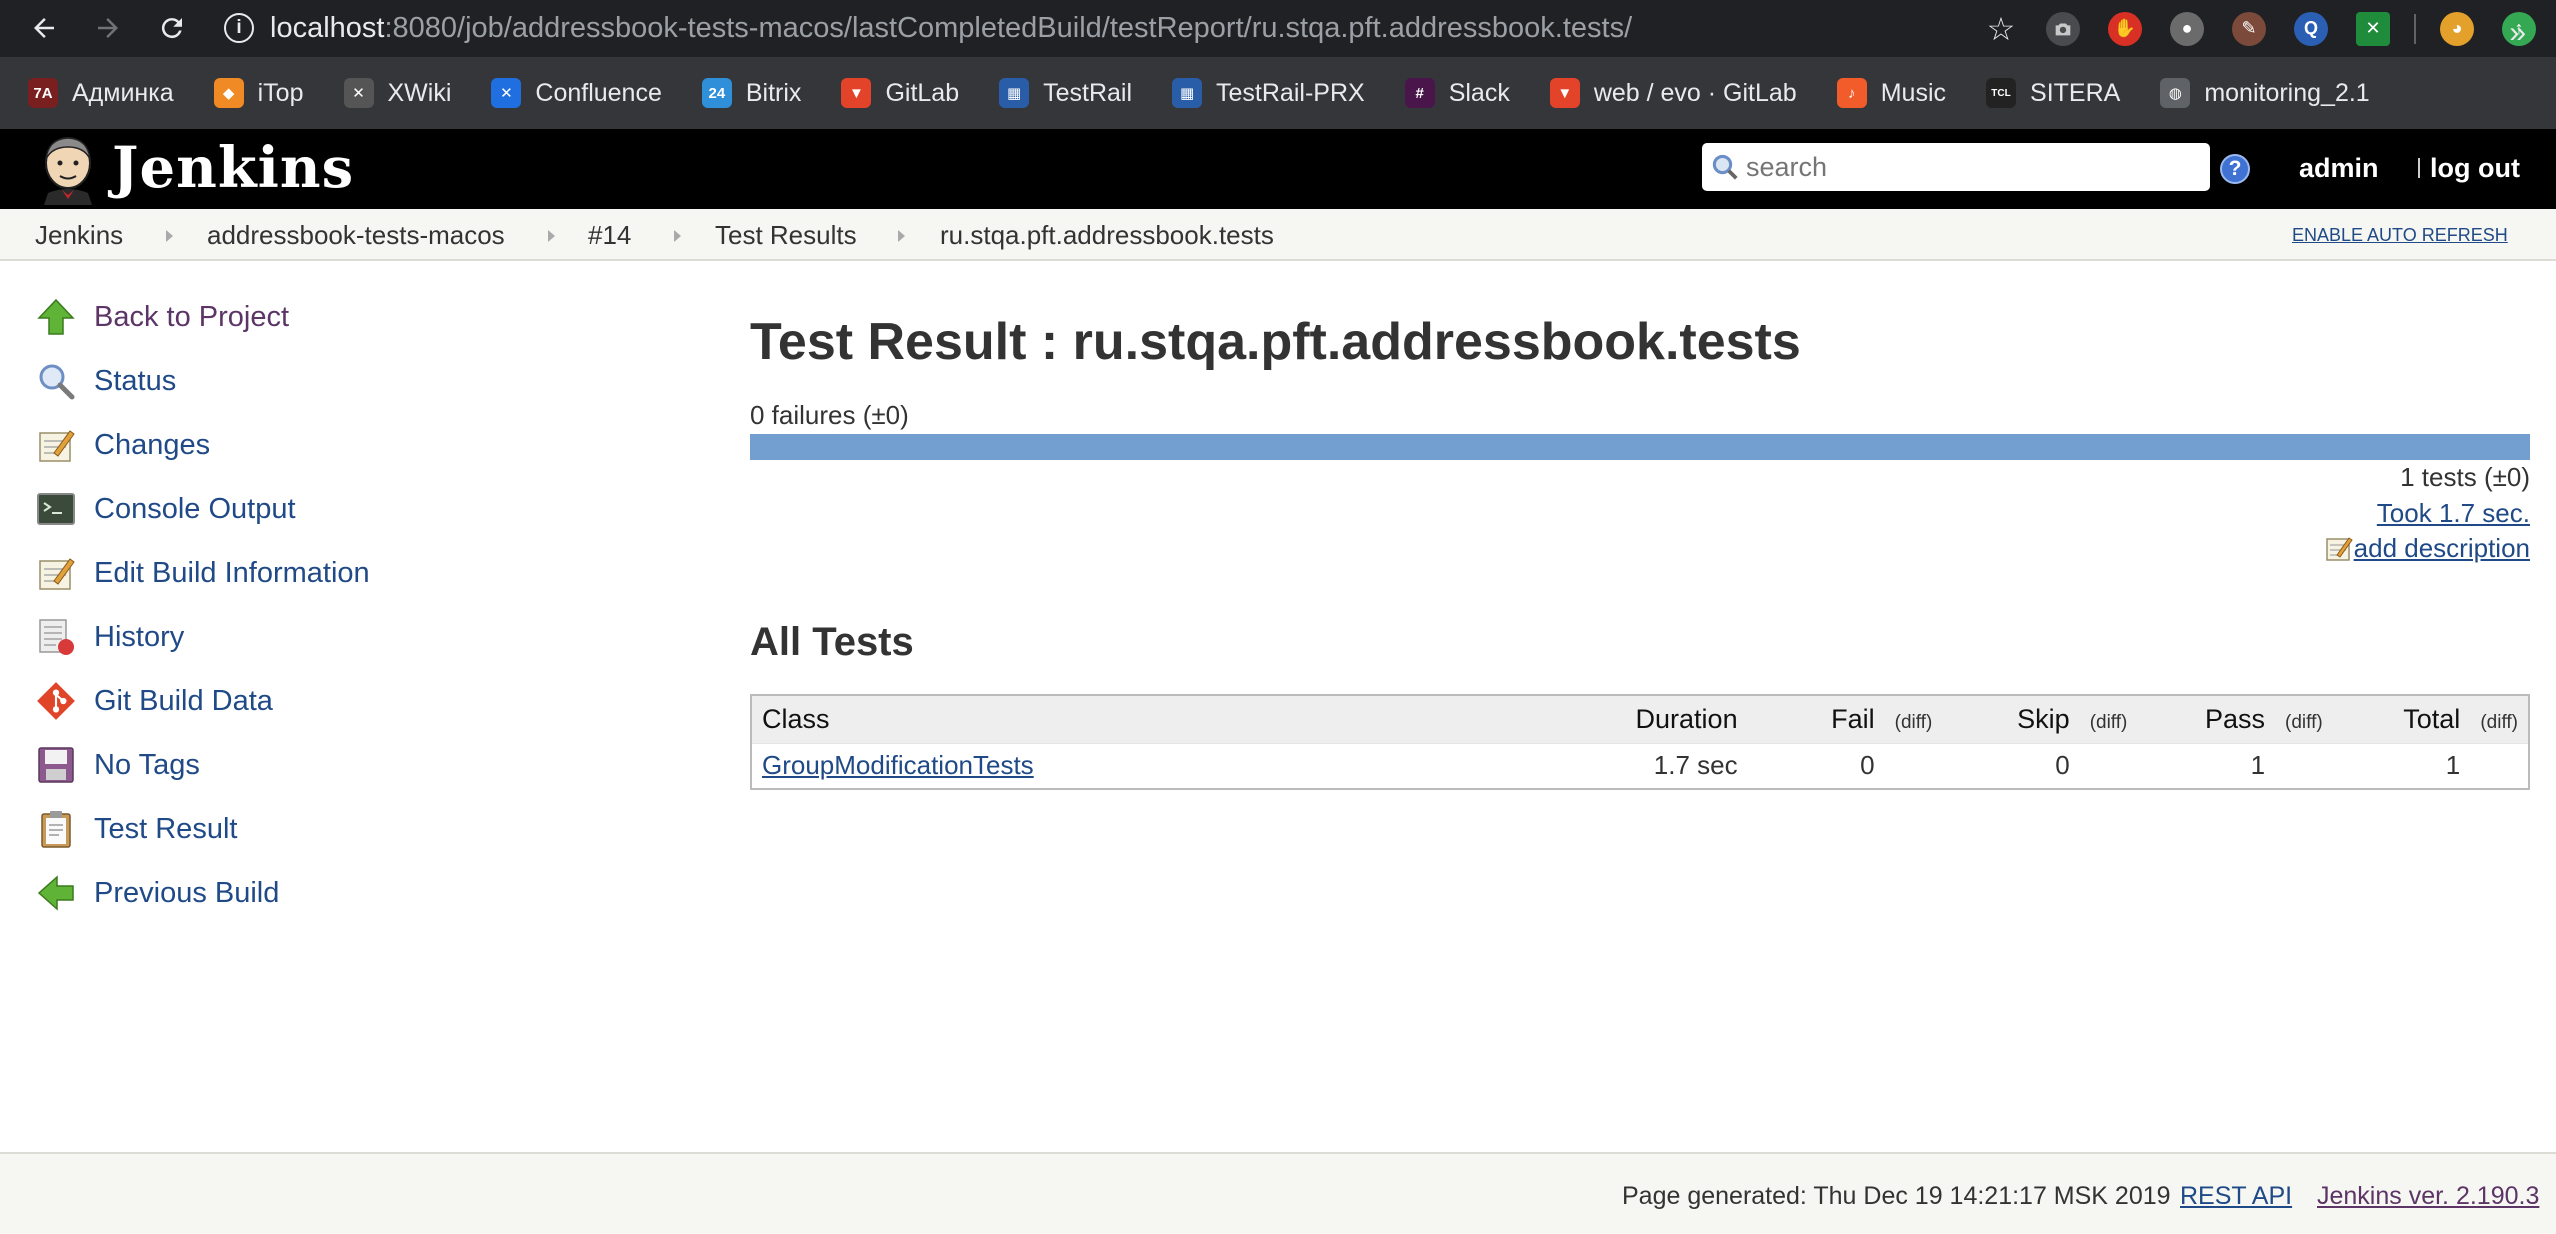 This screenshot has height=1234, width=2556. I want to click on bookmark-label: XWiki, so click(419, 92).